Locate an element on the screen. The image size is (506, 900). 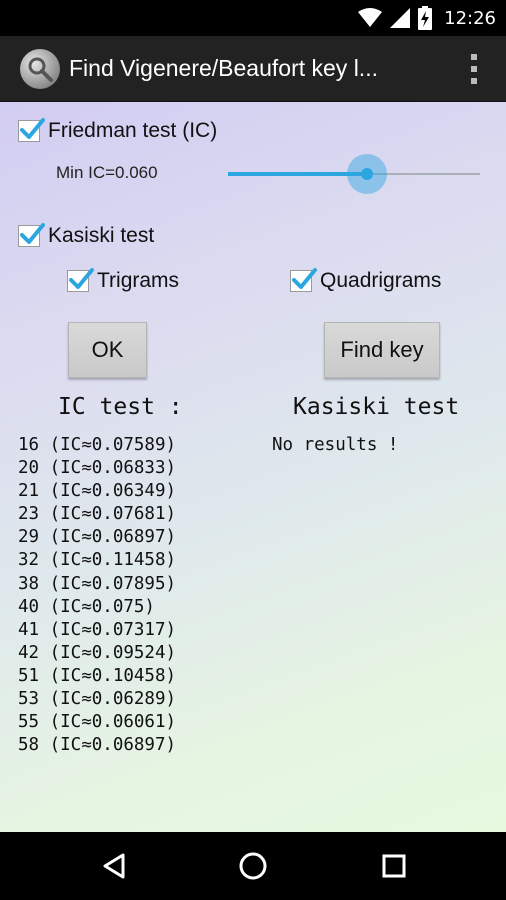
ic-result-row: 29 (IC≈0.06897) is located at coordinates (97, 537).